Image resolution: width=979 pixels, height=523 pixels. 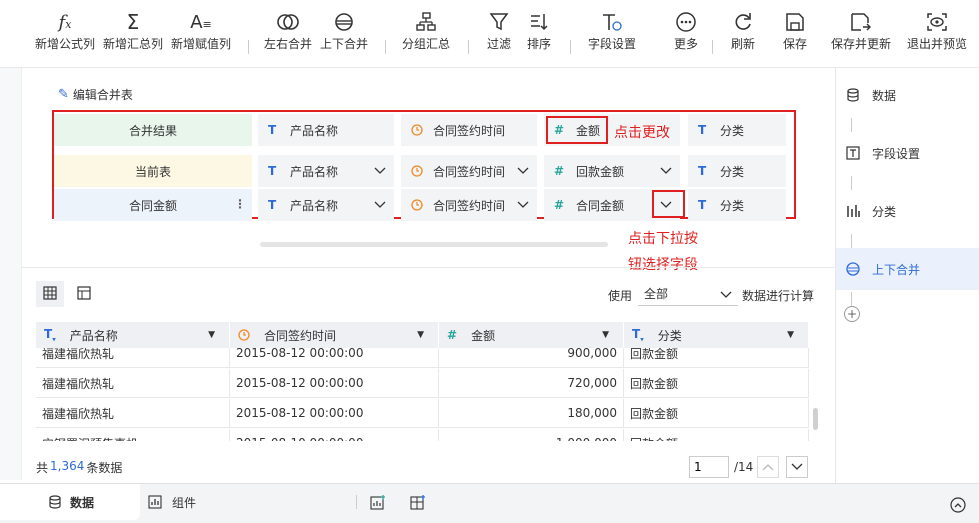 What do you see at coordinates (65, 35) in the screenshot?
I see `add-formula-column-button: fx 新增公式列` at bounding box center [65, 35].